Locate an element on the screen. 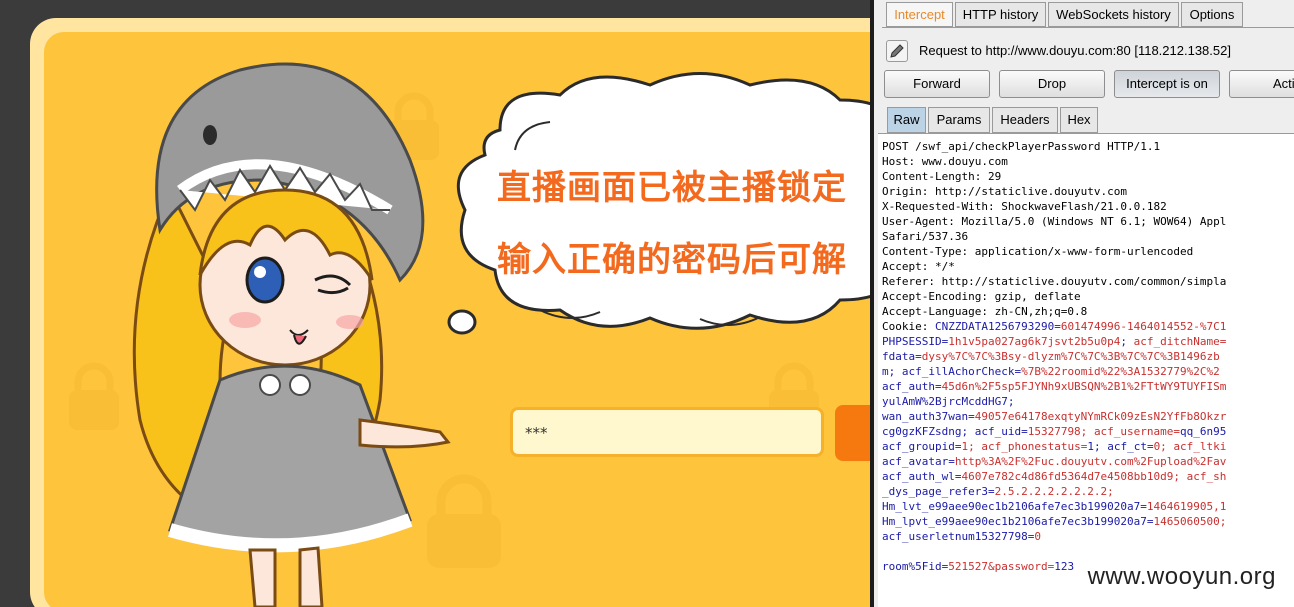 Image resolution: width=1294 pixels, height=607 pixels. param-value: 521527& is located at coordinates (971, 566).